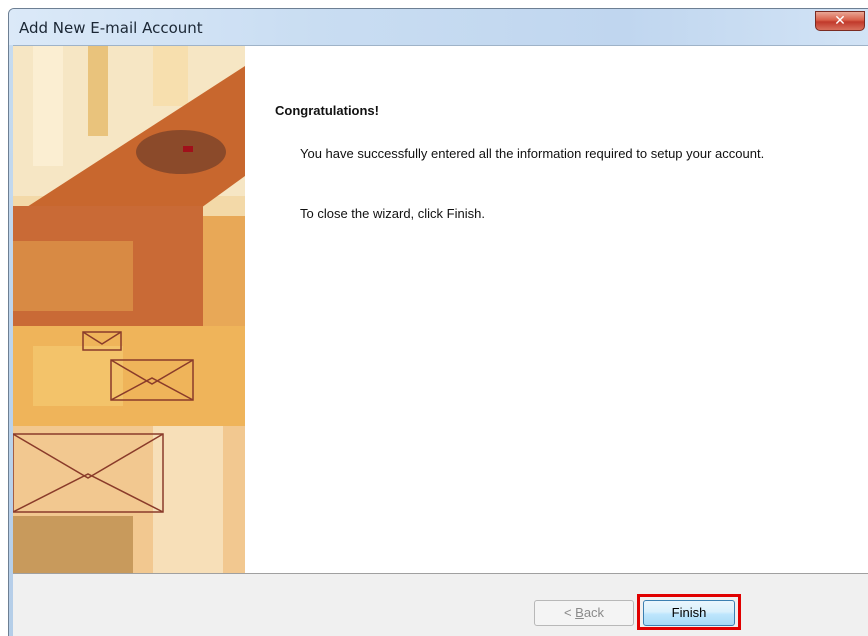 The height and width of the screenshot is (636, 868). I want to click on button-bar: < Back Finish, so click(440, 604).